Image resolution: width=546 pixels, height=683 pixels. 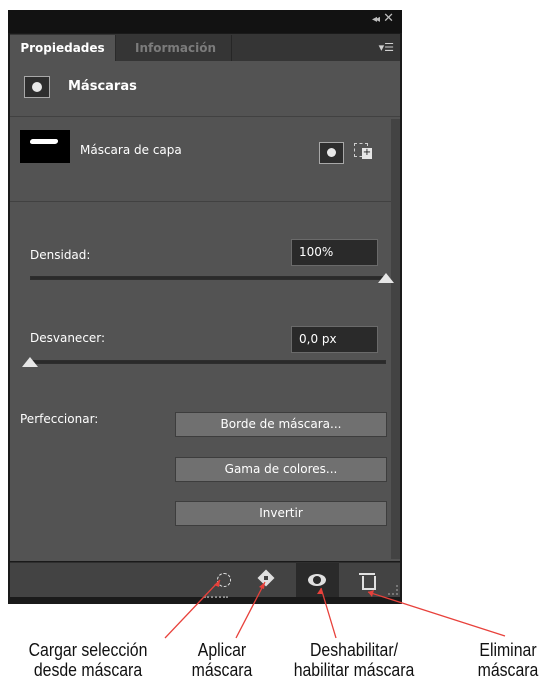 I want to click on callout-load-selection: Cargar selección desde máscara, so click(x=88, y=660).